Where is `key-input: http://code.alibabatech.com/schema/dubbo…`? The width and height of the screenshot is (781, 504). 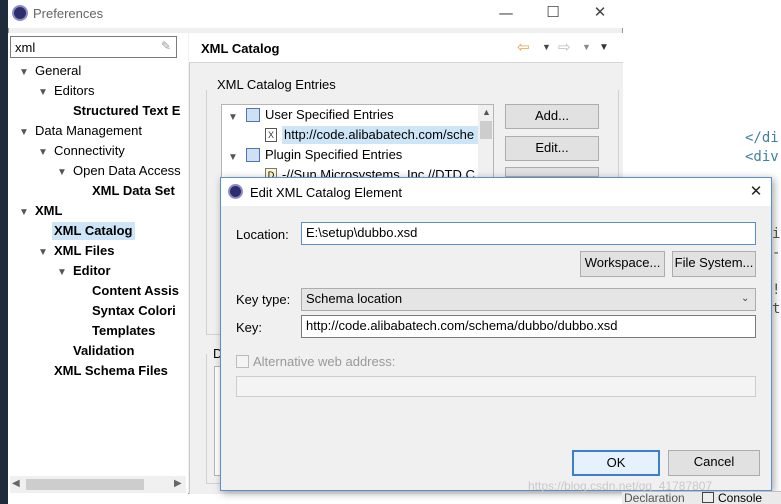 key-input: http://code.alibabatech.com/schema/dubbo… is located at coordinates (528, 326).